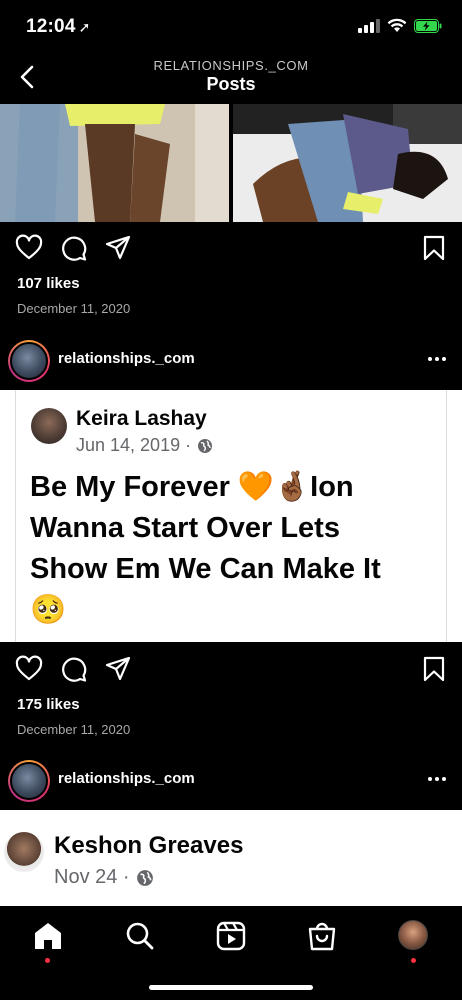 The image size is (462, 1000). What do you see at coordinates (134, 445) in the screenshot?
I see `fb-post-date: Jun 14, 2019 ·` at bounding box center [134, 445].